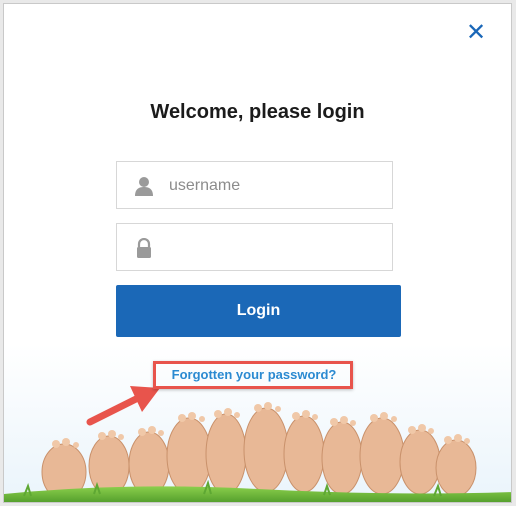 Image resolution: width=516 pixels, height=506 pixels. Describe the element at coordinates (258, 311) in the screenshot. I see `login-button: Login` at that location.